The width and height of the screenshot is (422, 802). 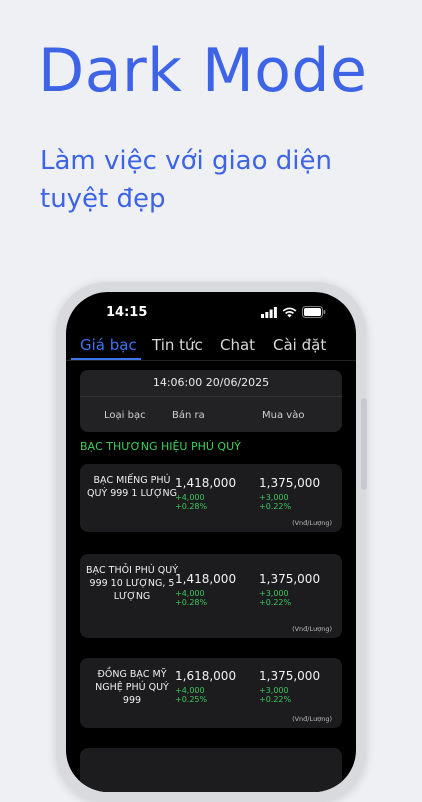 What do you see at coordinates (211, 345) in the screenshot?
I see `tab-bar: Giá bạc Tin tức Chat Cài đặt` at bounding box center [211, 345].